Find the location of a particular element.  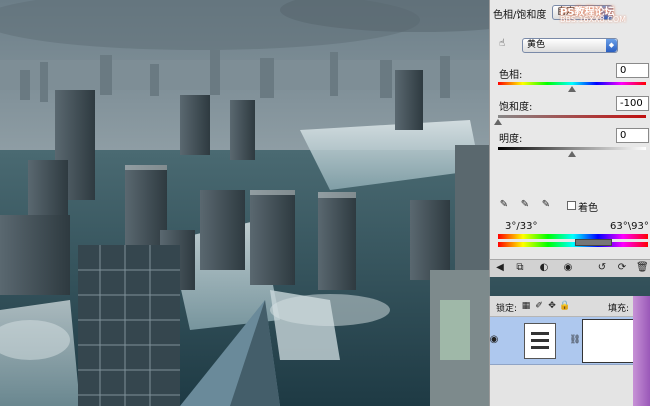

adjustments-toolbar: ◀ ⧉ ◐ ◉ ↺ ⟳ 🗑 is located at coordinates (569, 268).